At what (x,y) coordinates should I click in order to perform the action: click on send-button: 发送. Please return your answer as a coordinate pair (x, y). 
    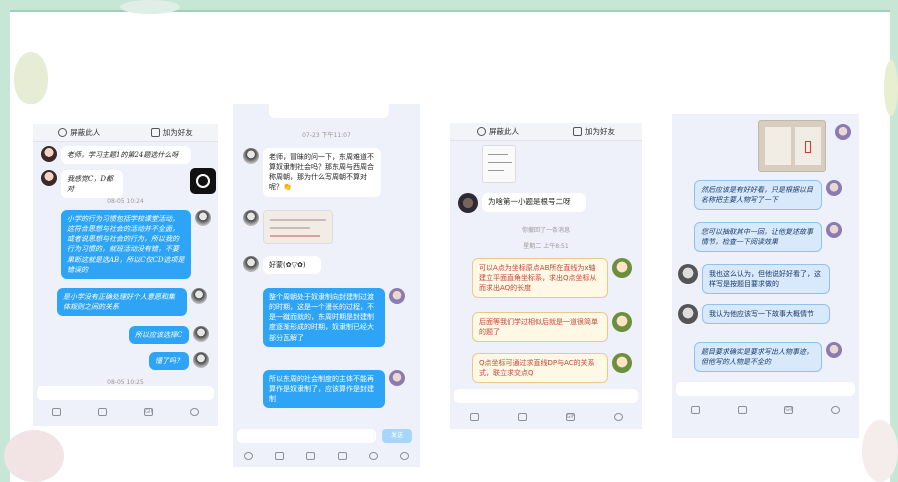
    Looking at the image, I should click on (397, 436).